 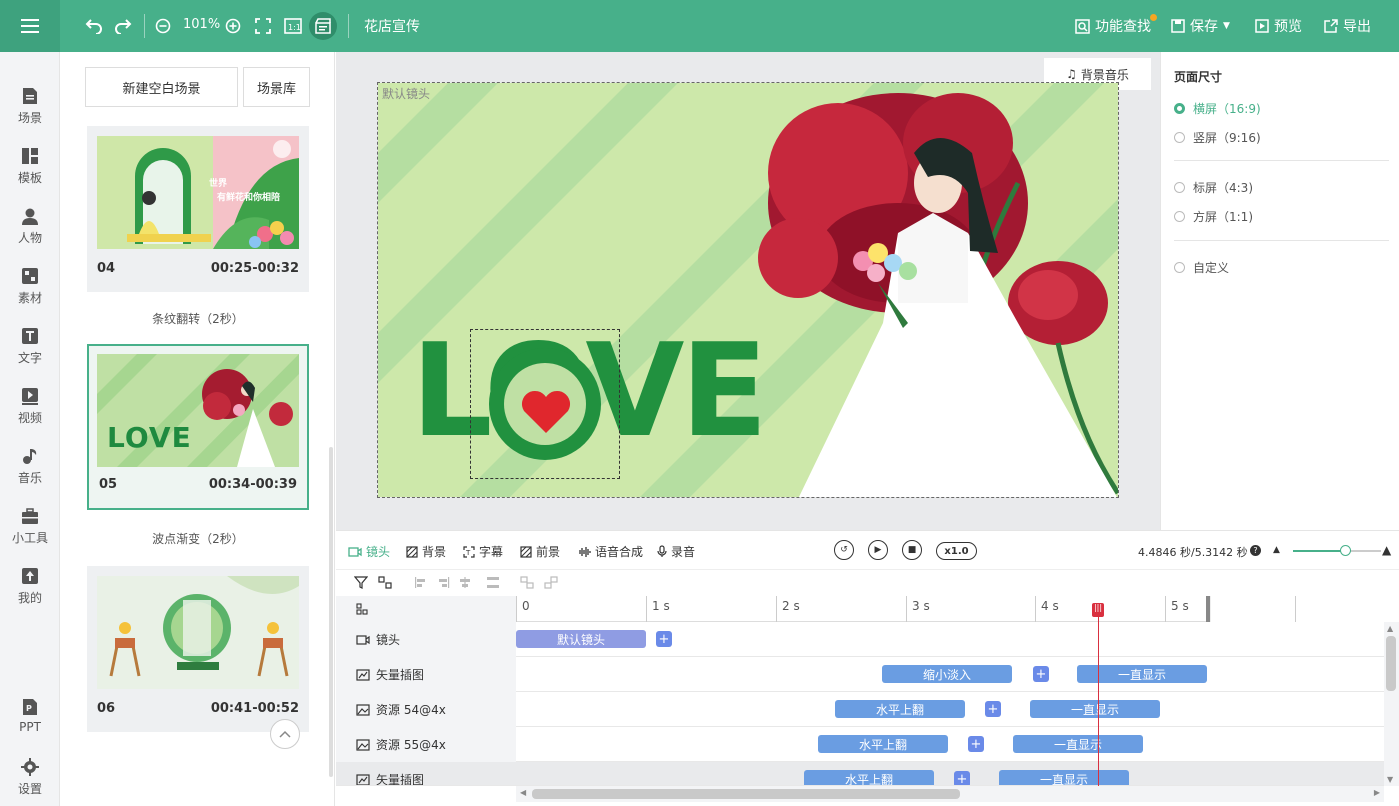 What do you see at coordinates (30, 106) in the screenshot?
I see `sidebar-item-scene: 场景` at bounding box center [30, 106].